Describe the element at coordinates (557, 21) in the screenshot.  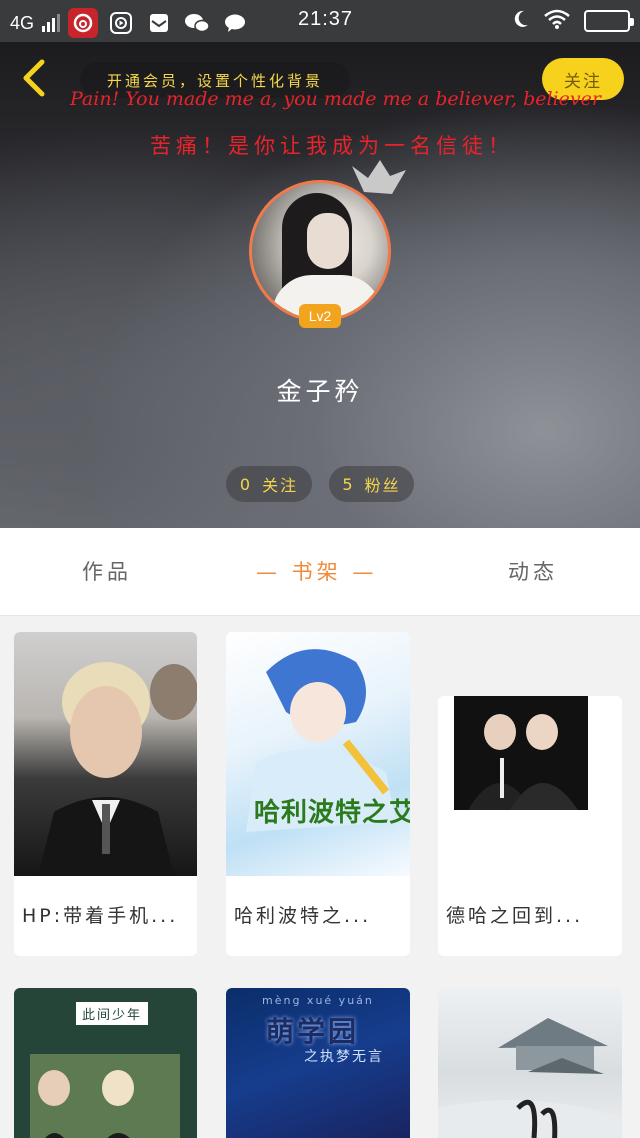
I see `wifi-icon` at that location.